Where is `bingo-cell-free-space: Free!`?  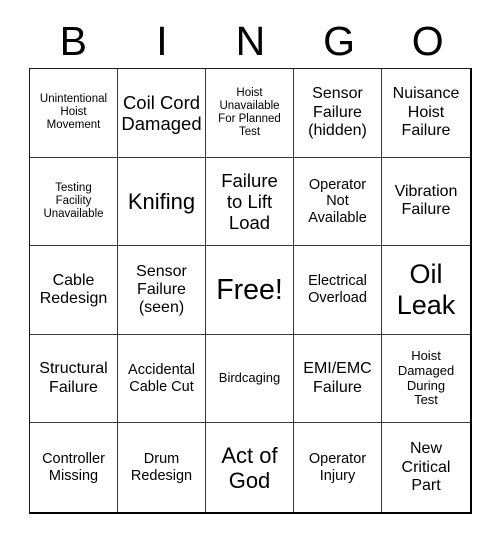
bingo-cell-free-space: Free! is located at coordinates (250, 290).